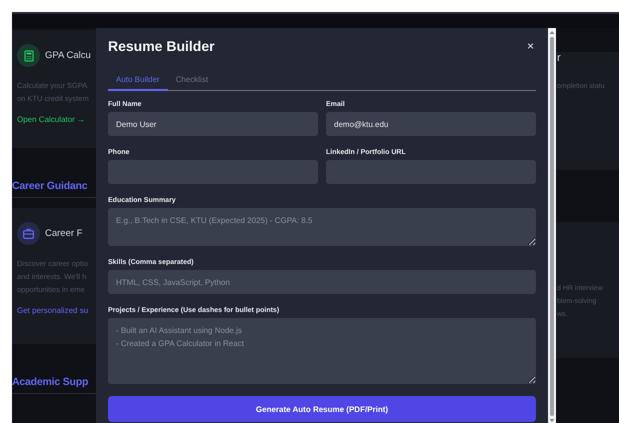  Describe the element at coordinates (559, 58) in the screenshot. I see `card-title: r` at that location.